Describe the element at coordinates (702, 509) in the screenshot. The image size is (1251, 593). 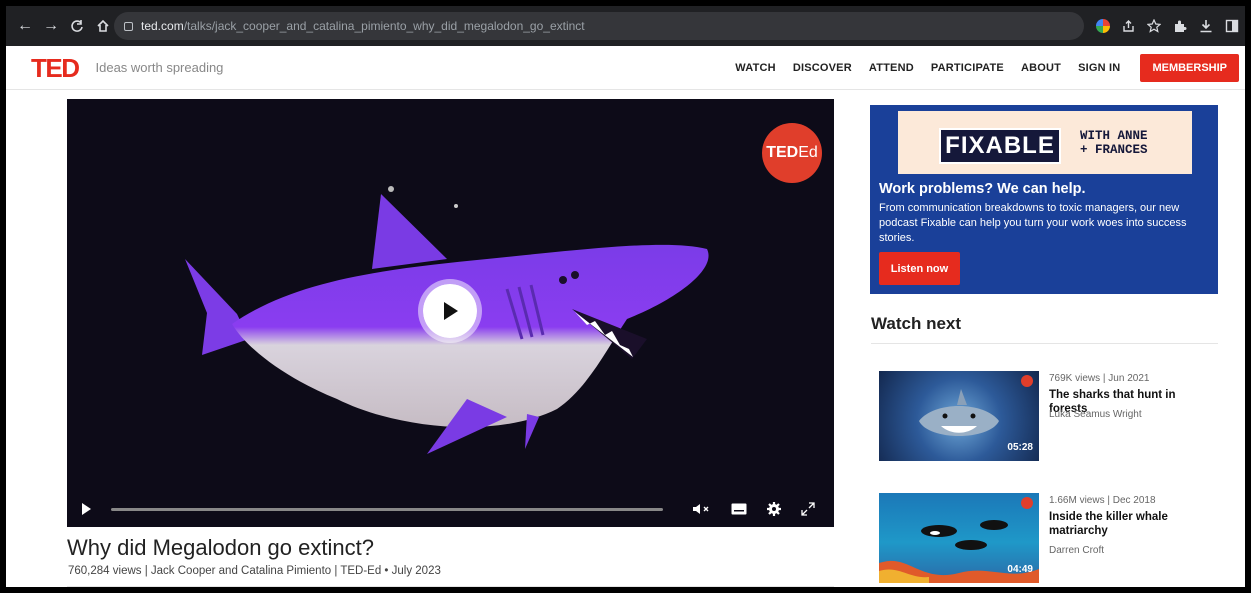
I see `mute-icon` at that location.